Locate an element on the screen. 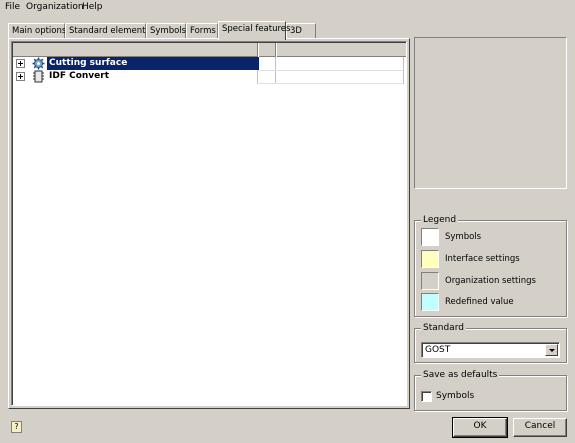 Image resolution: width=575 pixels, height=443 pixels. legend-swatch-redefined is located at coordinates (430, 302).